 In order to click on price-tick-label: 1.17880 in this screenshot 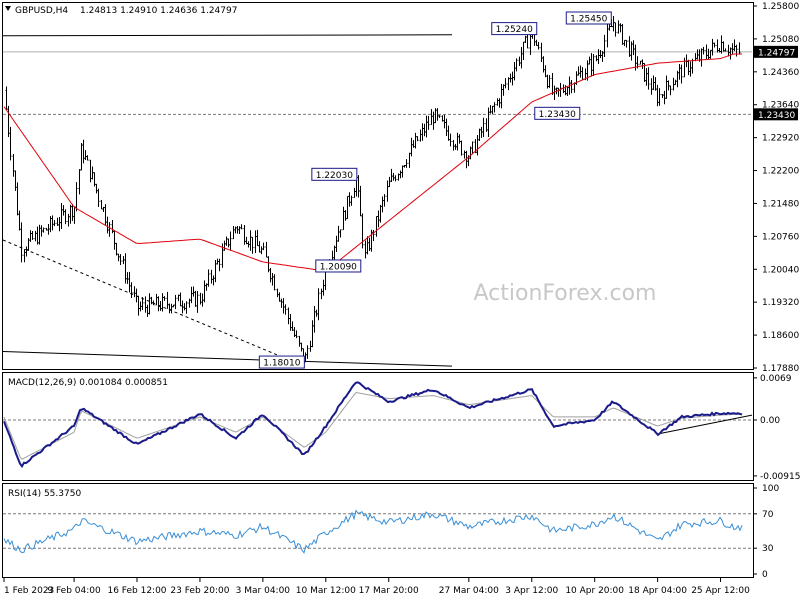, I will do `click(780, 369)`.